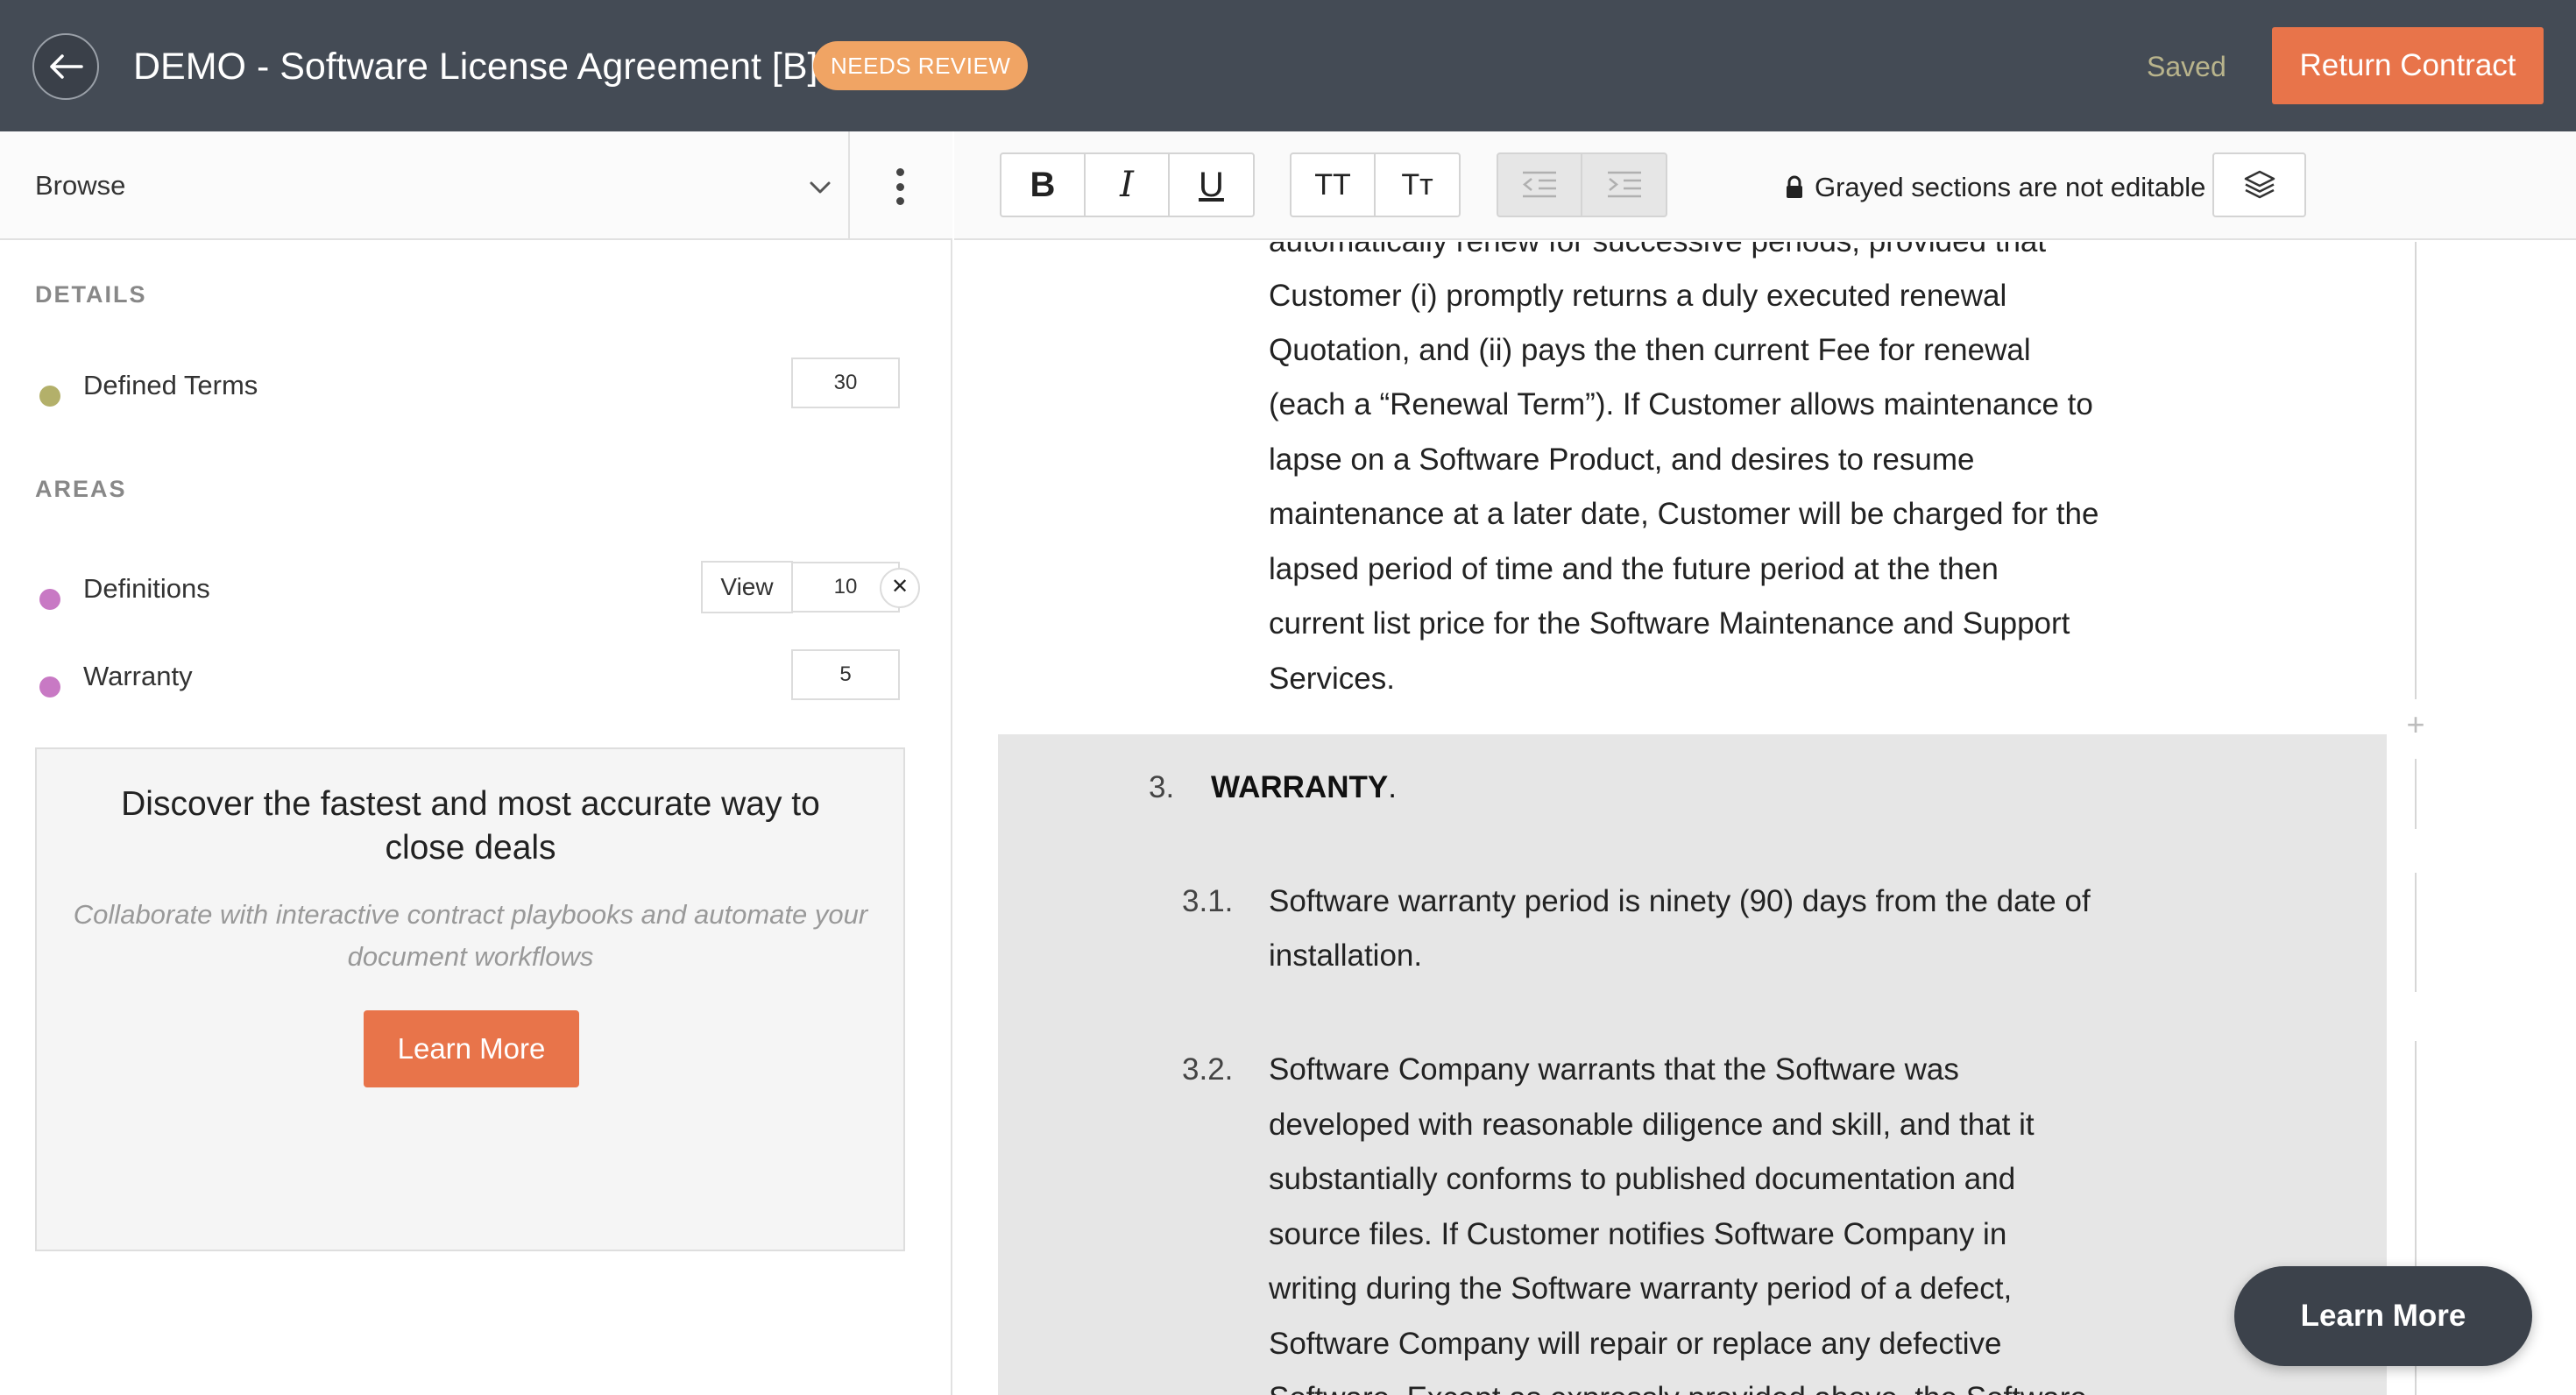 Image resolution: width=2576 pixels, height=1395 pixels. What do you see at coordinates (1392, 787) in the screenshot?
I see `section-title-suffix: .` at bounding box center [1392, 787].